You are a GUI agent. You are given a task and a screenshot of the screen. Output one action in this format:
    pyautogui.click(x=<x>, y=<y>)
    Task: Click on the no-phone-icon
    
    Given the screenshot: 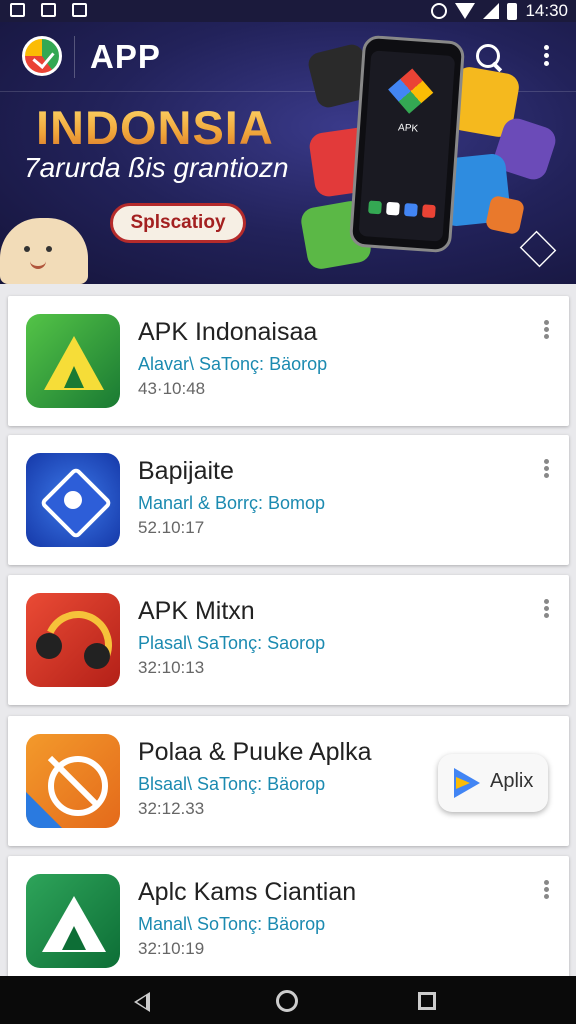 What is the action you would take?
    pyautogui.click(x=73, y=781)
    